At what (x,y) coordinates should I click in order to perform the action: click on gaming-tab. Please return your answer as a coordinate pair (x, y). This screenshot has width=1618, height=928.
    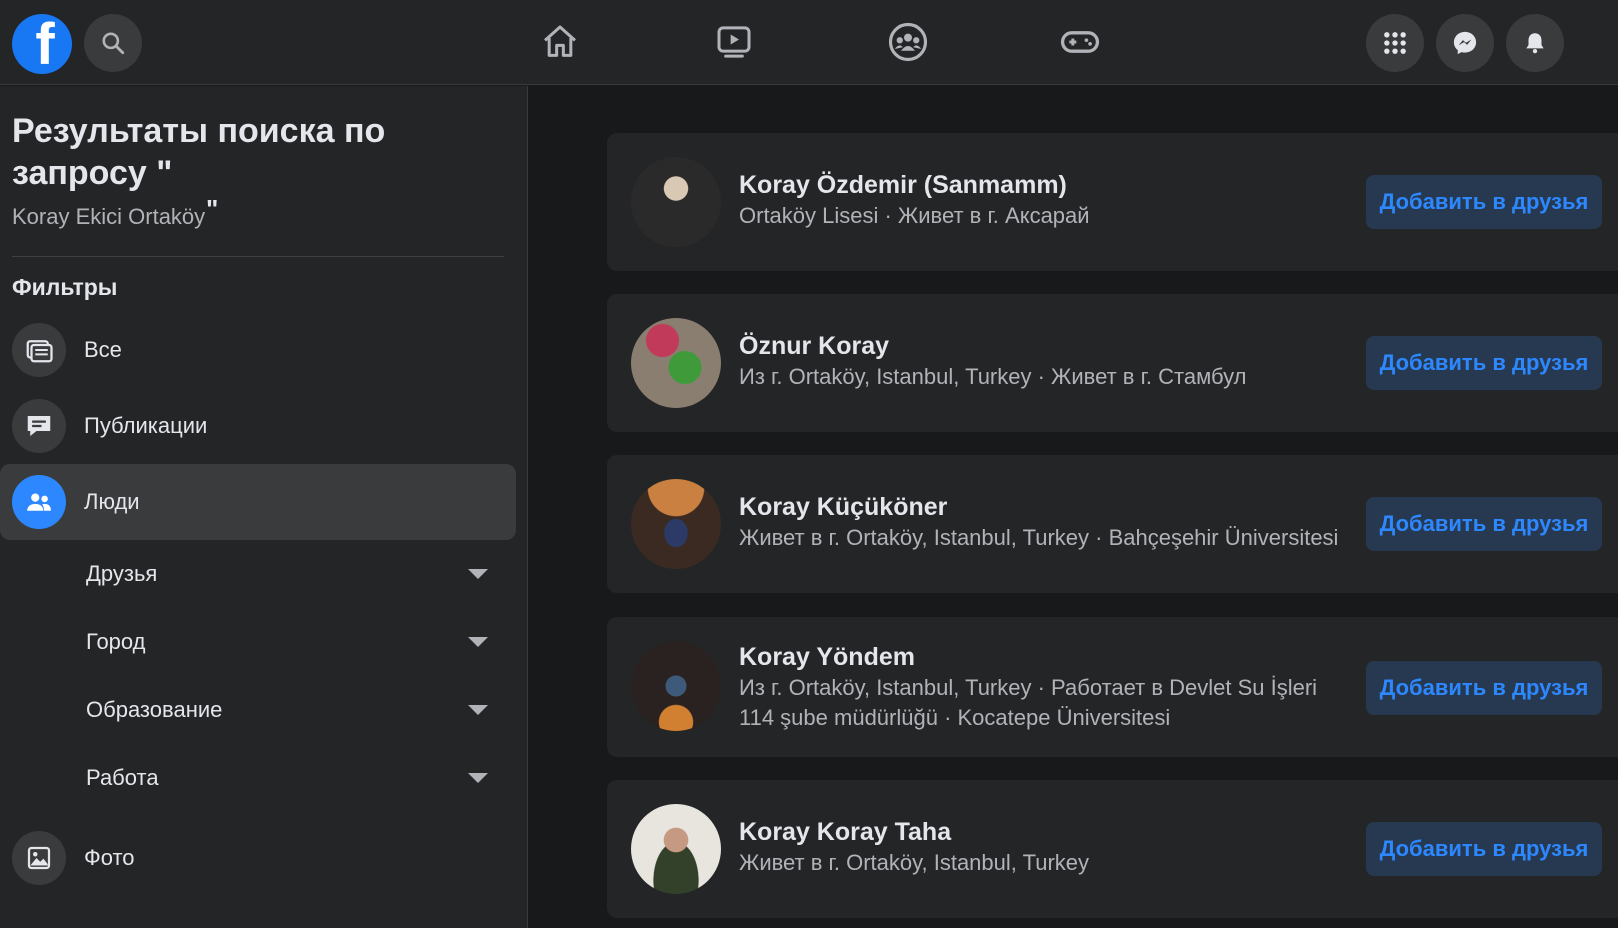
    Looking at the image, I should click on (1080, 42).